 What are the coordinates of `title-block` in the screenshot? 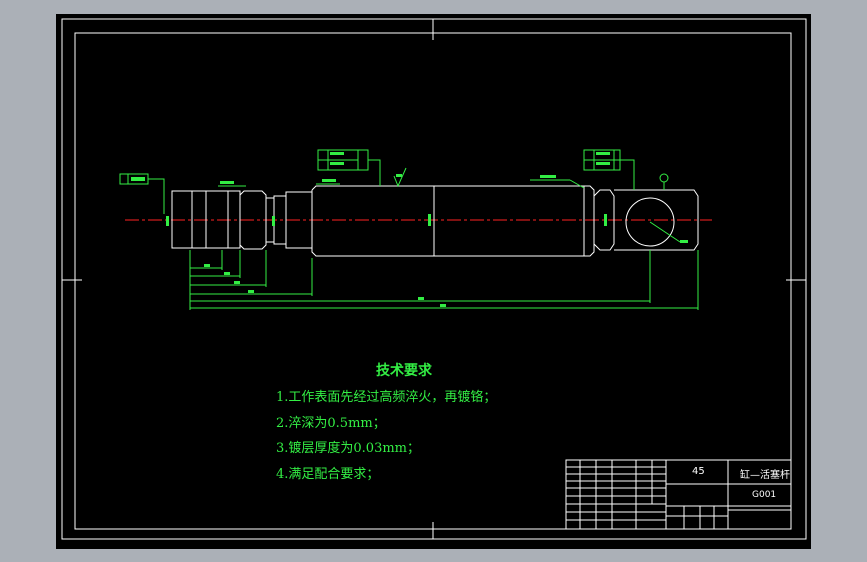 It's located at (678, 494).